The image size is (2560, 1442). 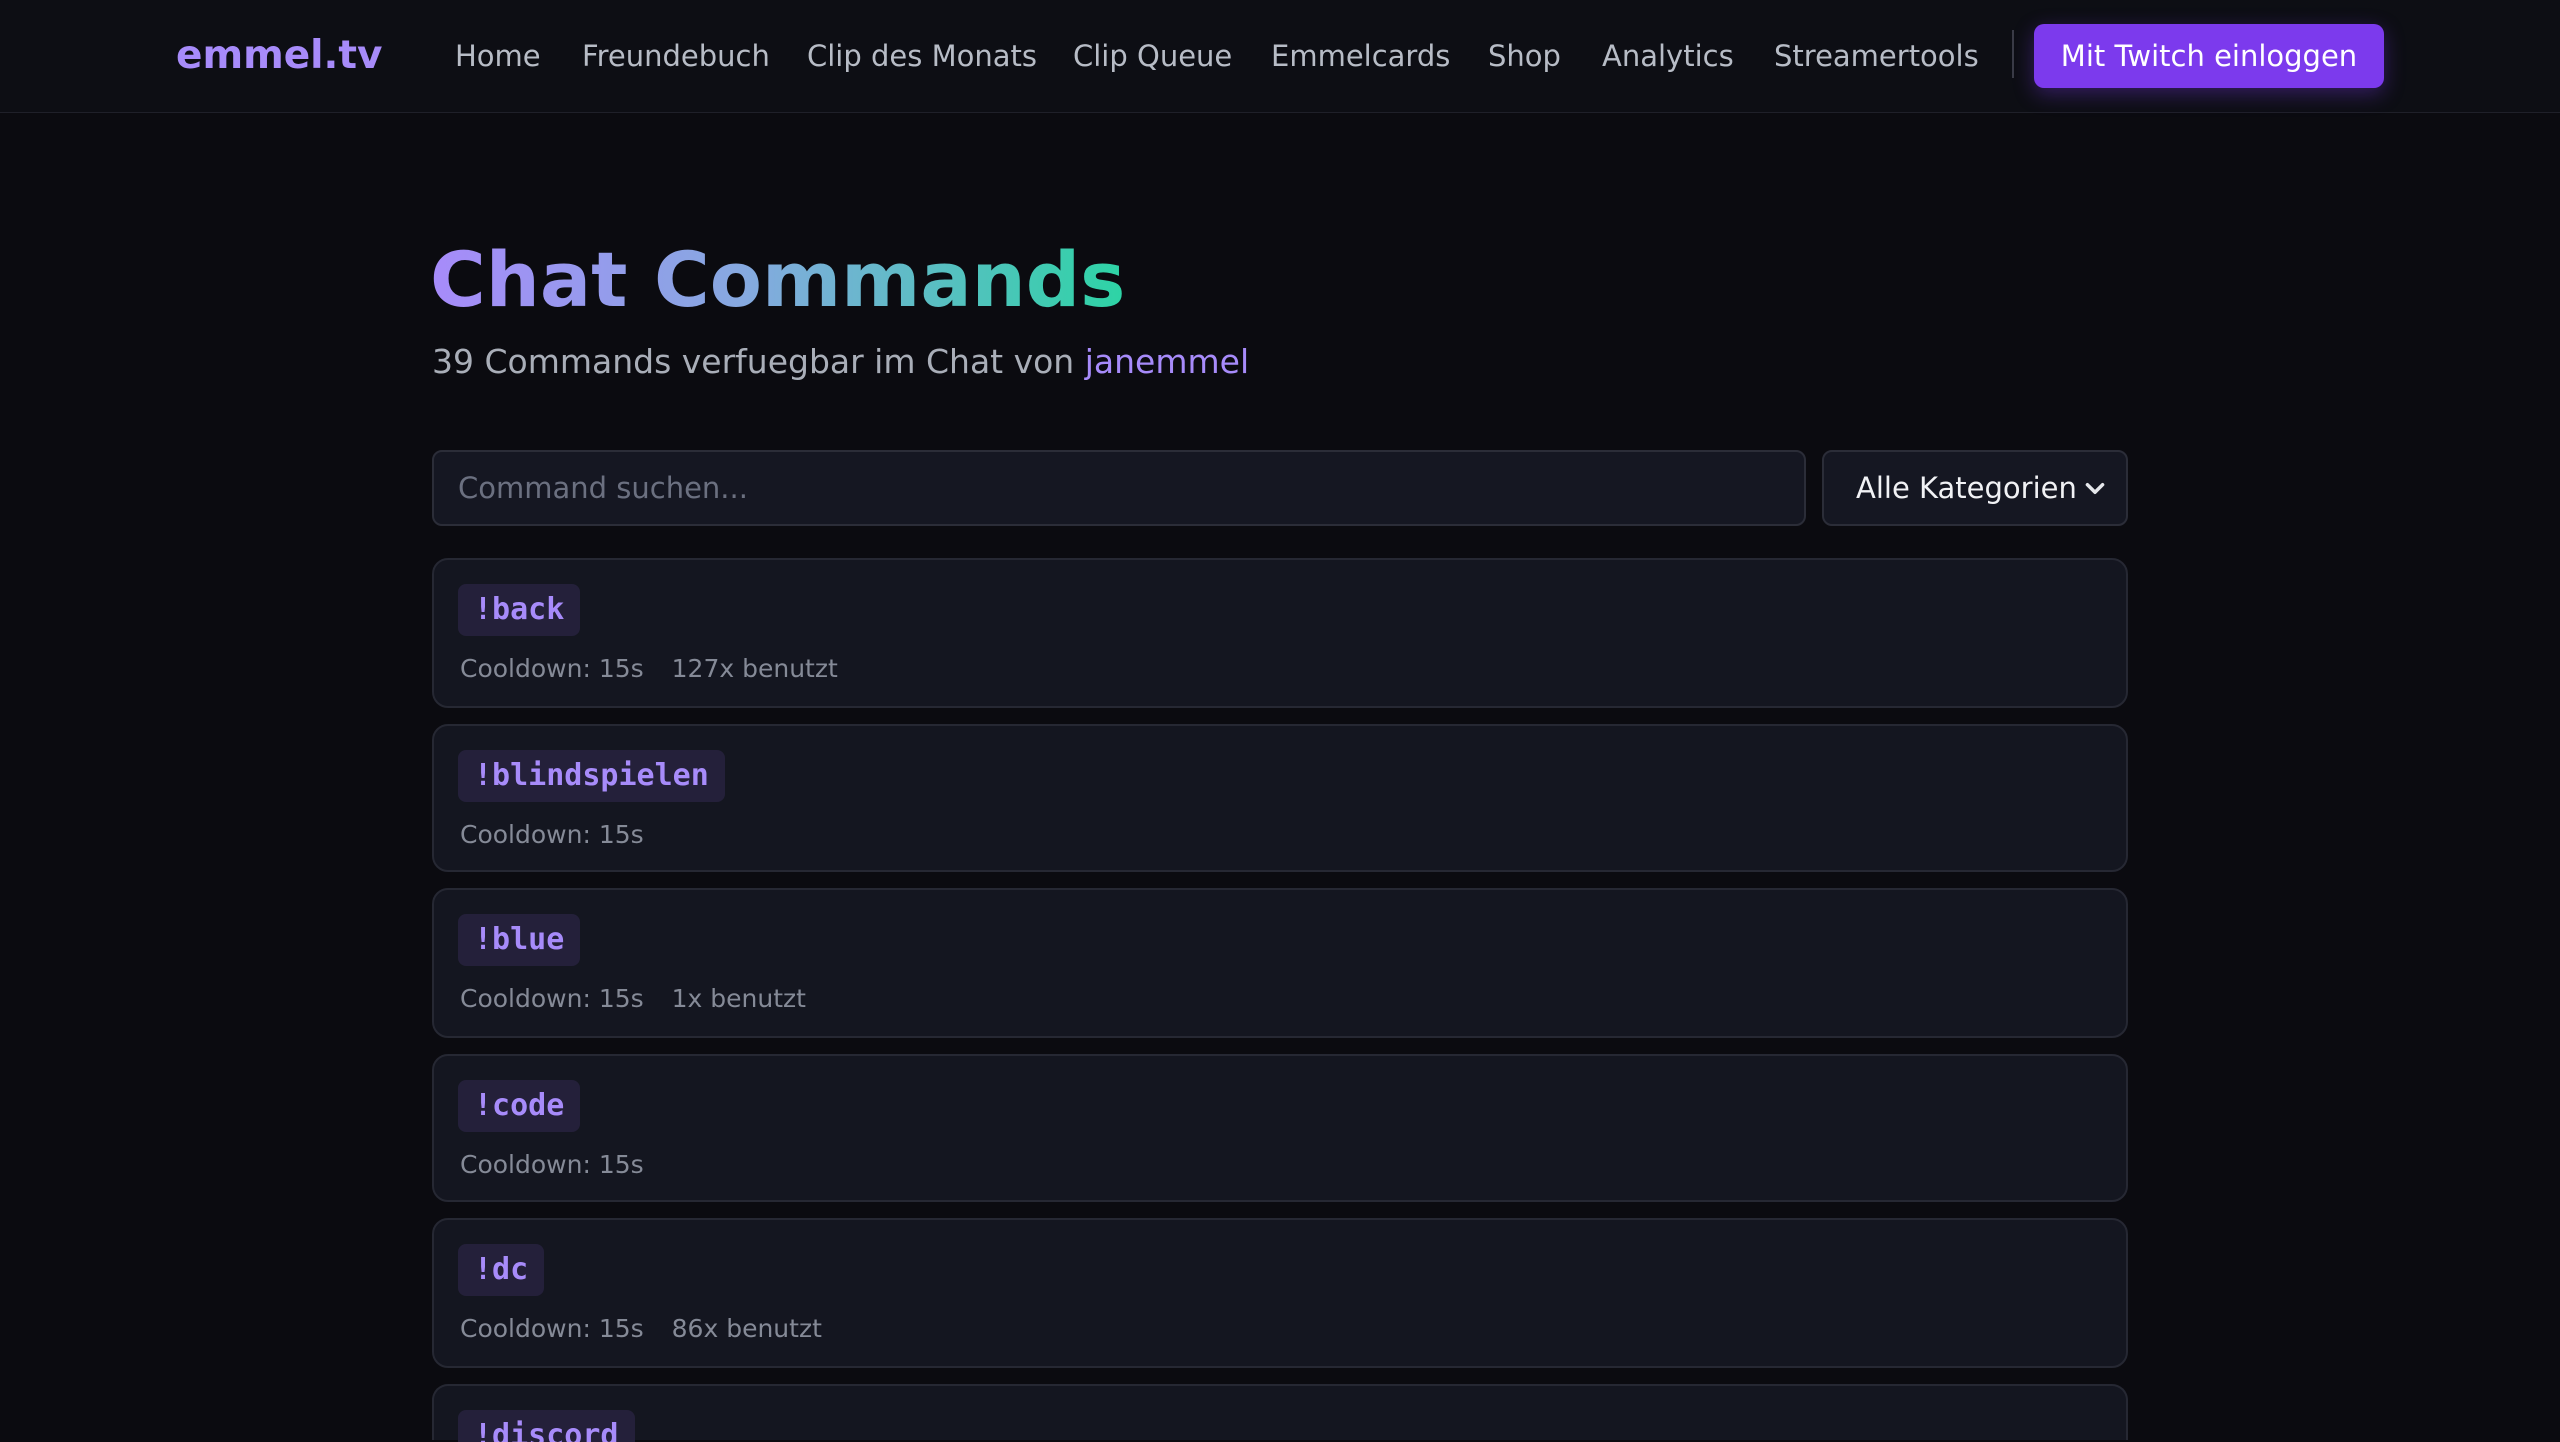 What do you see at coordinates (1280, 798) in the screenshot?
I see `command-card: !blindspielen Cooldown: 15s` at bounding box center [1280, 798].